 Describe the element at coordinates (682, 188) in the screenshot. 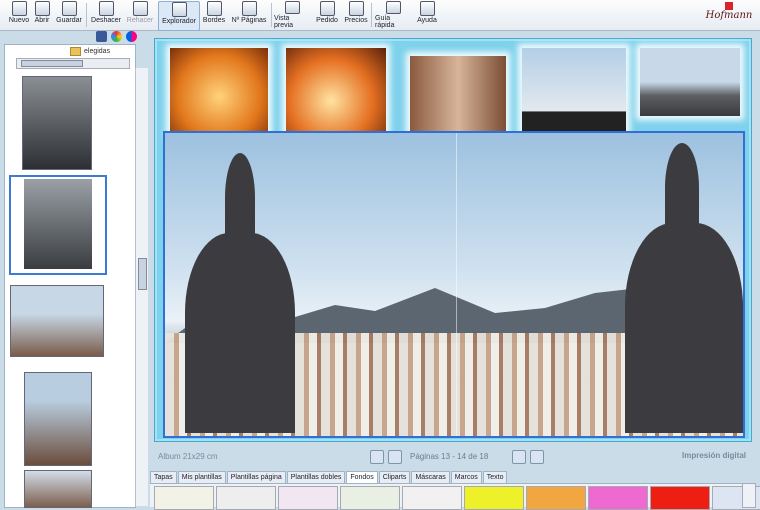

I see `stone-finial-right-top` at that location.